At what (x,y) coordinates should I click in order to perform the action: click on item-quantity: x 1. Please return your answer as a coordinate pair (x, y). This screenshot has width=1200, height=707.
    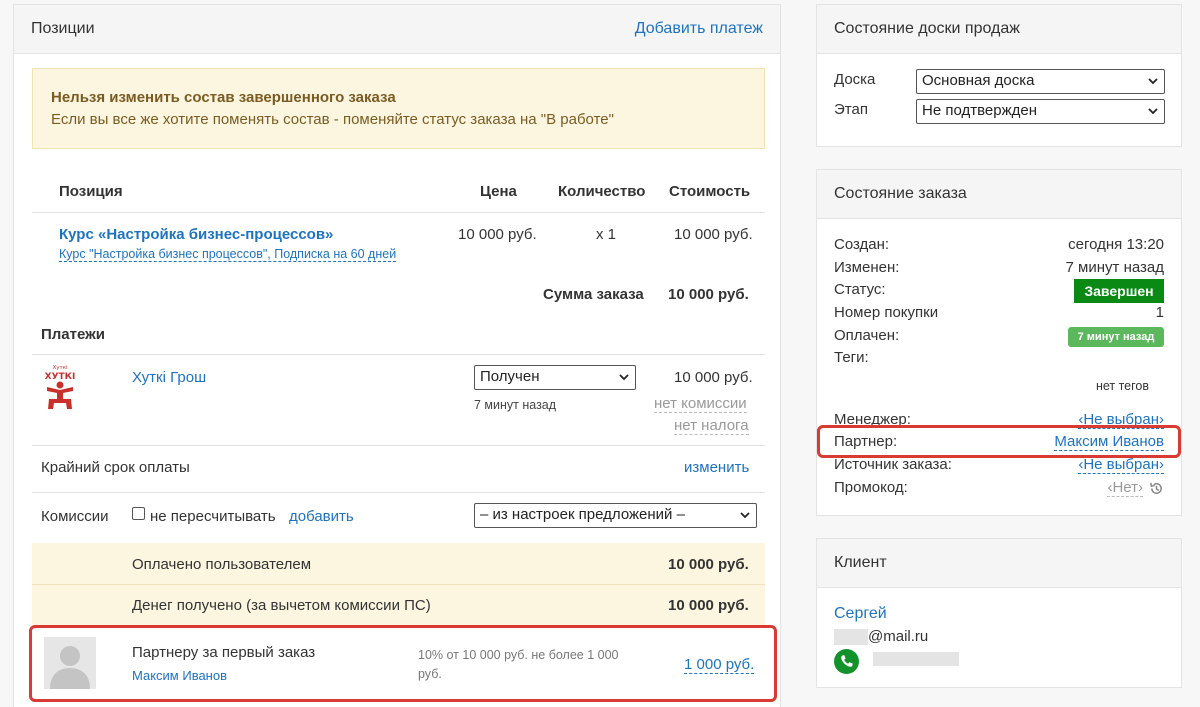
    Looking at the image, I should click on (606, 234).